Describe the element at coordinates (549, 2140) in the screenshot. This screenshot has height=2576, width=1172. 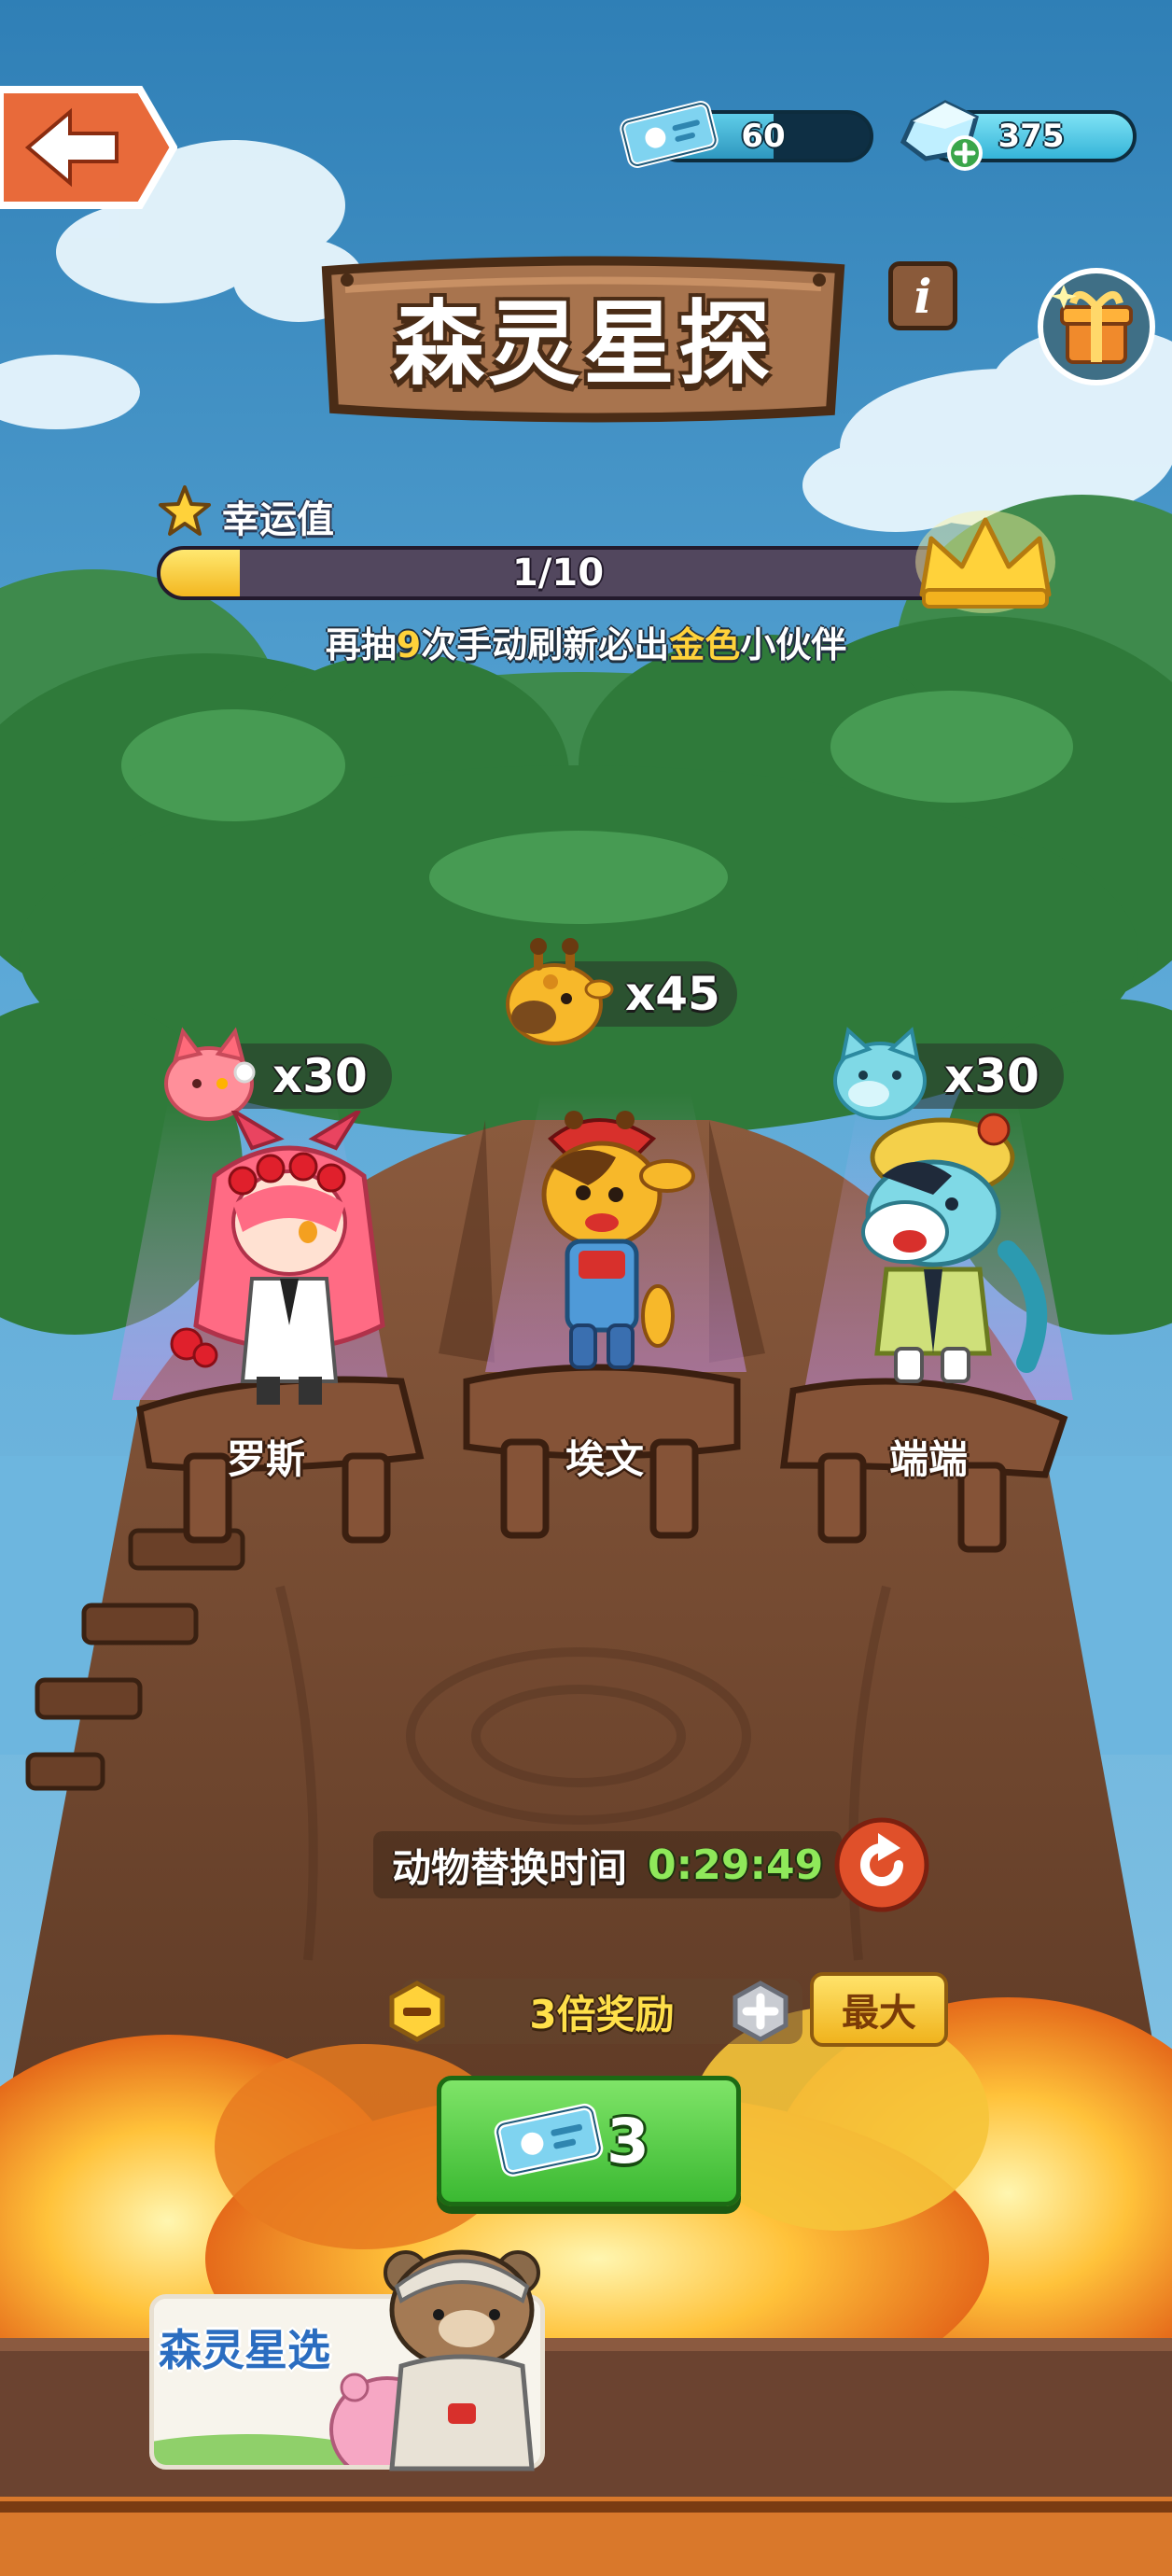
I see `draw-ticket-icon` at that location.